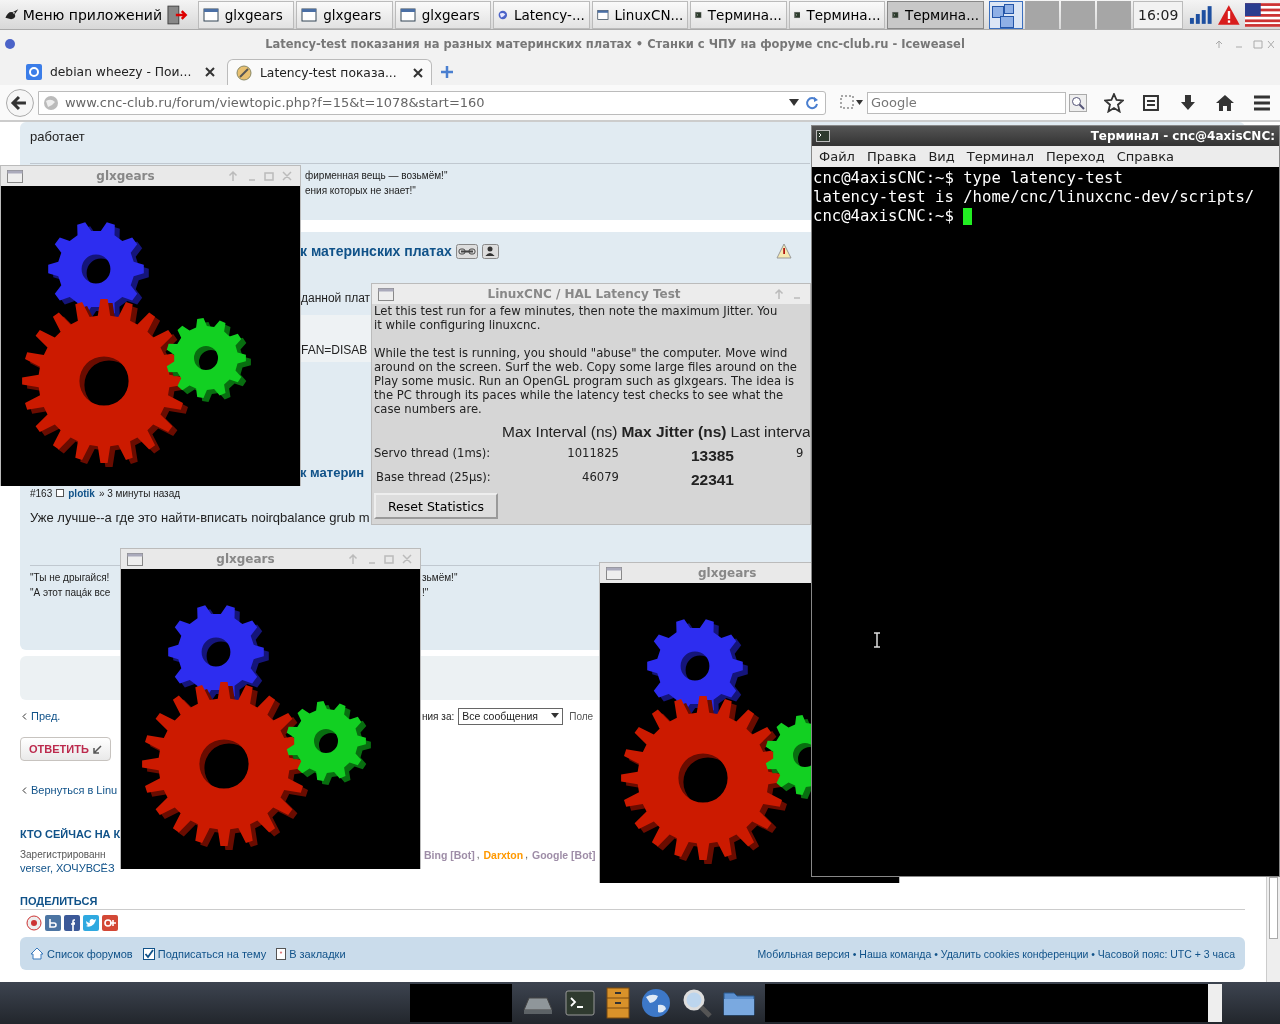 Image resolution: width=1280 pixels, height=1024 pixels. Describe the element at coordinates (57, 137) in the screenshot. I see `post-text: работает` at that location.